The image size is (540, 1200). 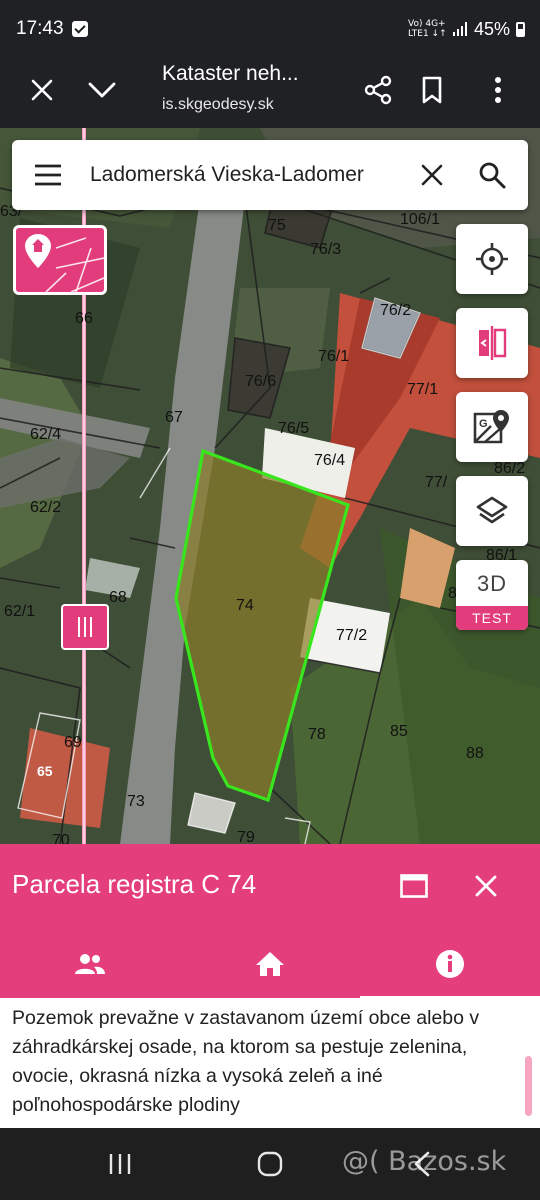 What do you see at coordinates (432, 175) in the screenshot?
I see `clear-search-icon` at bounding box center [432, 175].